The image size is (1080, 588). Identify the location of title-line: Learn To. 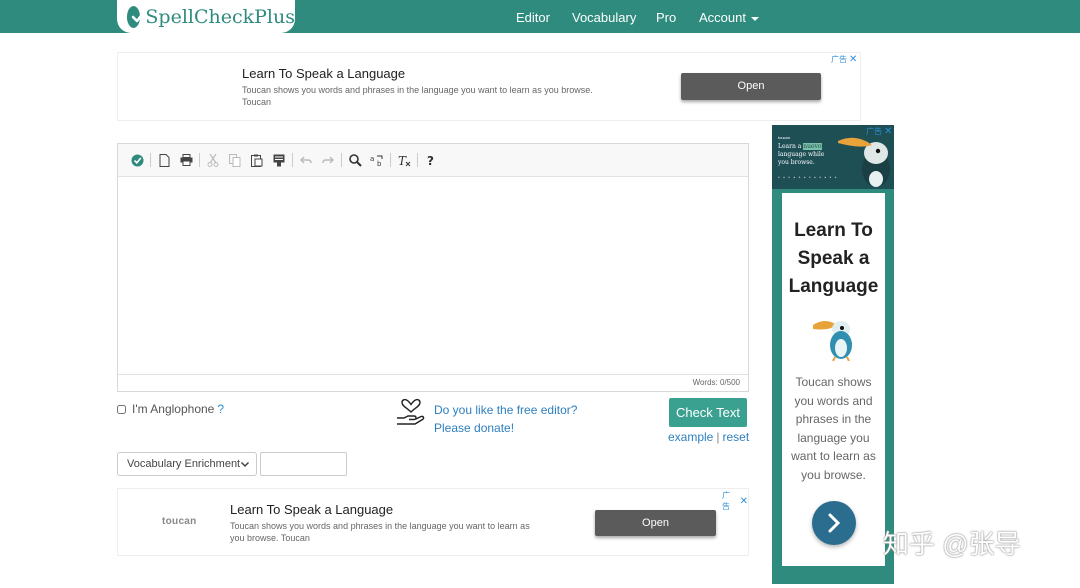
(833, 230).